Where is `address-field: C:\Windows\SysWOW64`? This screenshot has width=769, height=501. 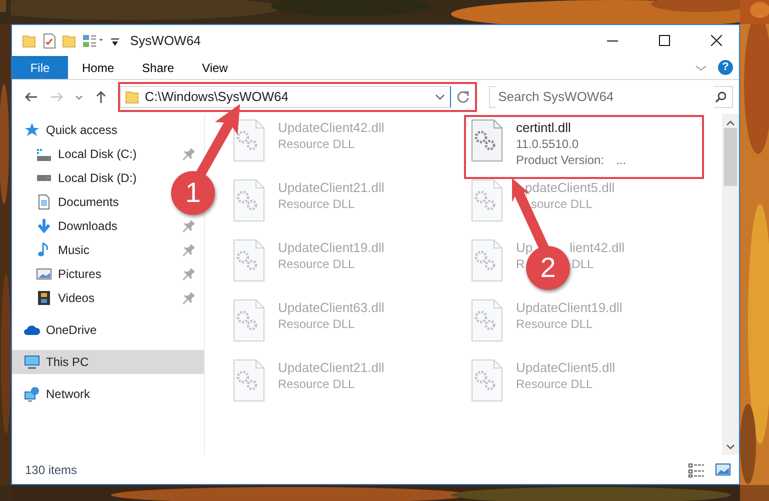 address-field: C:\Windows\SysWOW64 is located at coordinates (286, 97).